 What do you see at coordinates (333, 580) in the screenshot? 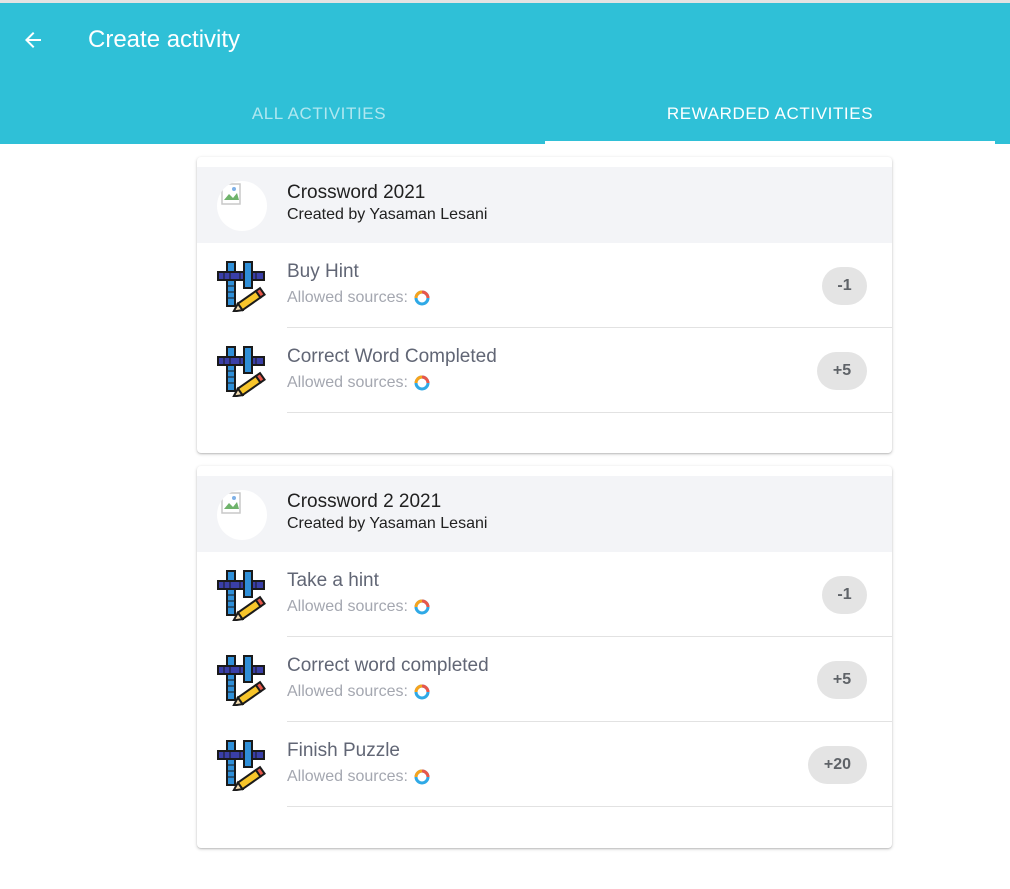
I see `activity-name: Take a hint` at bounding box center [333, 580].